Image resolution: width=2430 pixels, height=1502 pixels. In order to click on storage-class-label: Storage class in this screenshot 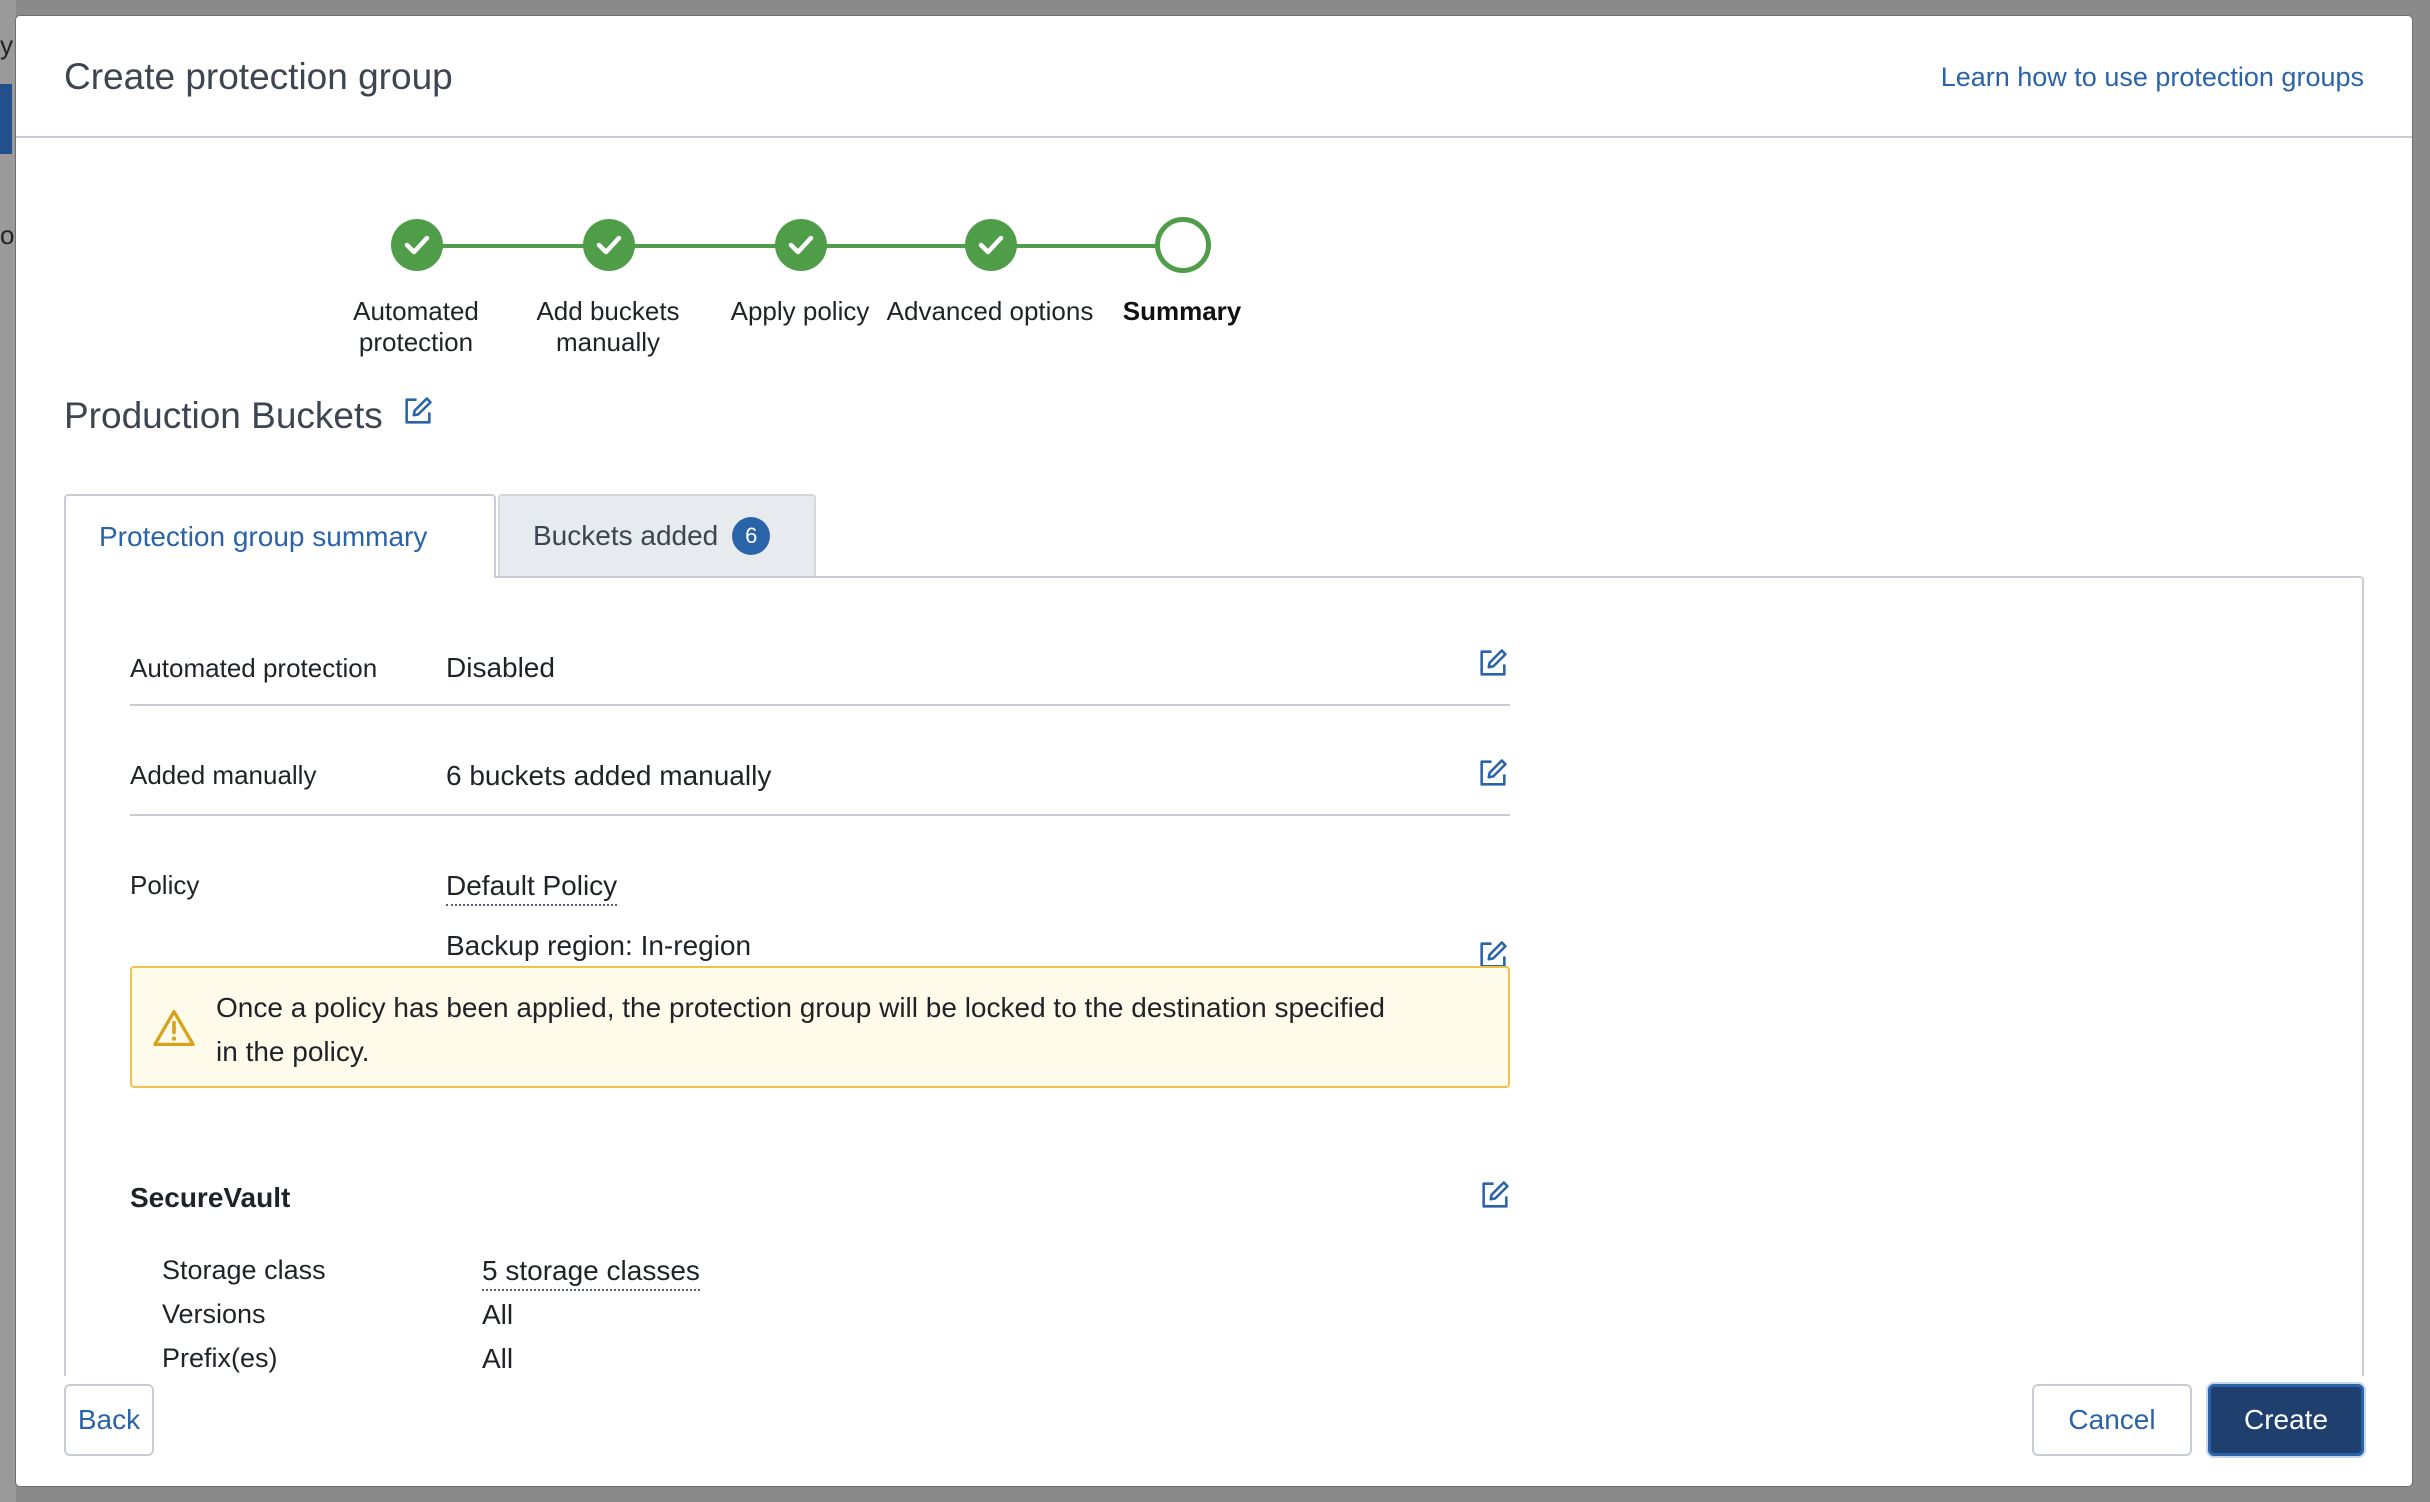, I will do `click(244, 1270)`.